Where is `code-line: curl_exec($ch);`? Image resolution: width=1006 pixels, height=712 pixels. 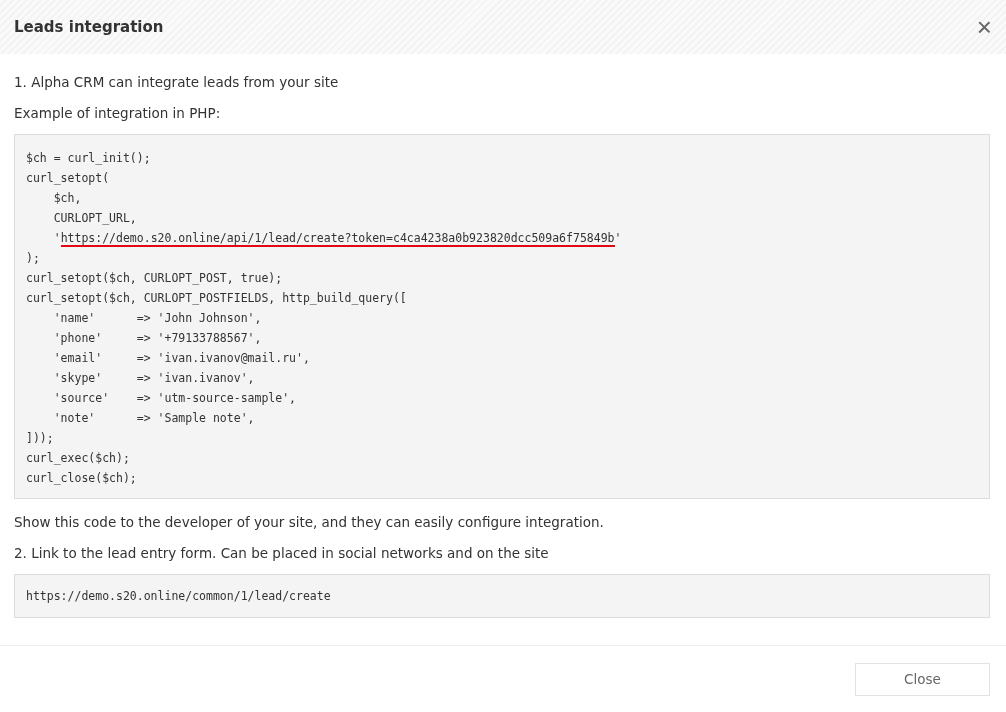 code-line: curl_exec($ch); is located at coordinates (78, 458).